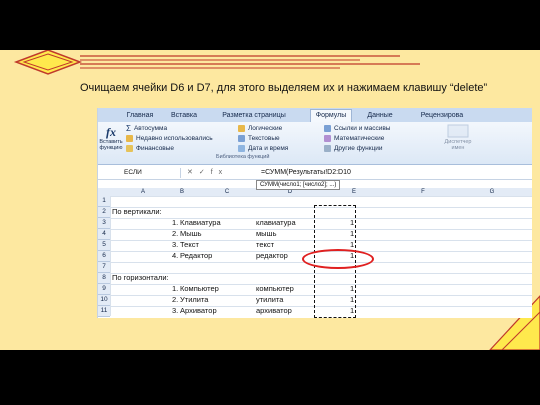  What do you see at coordinates (327, 148) in the screenshot?
I see `more-icon` at bounding box center [327, 148].